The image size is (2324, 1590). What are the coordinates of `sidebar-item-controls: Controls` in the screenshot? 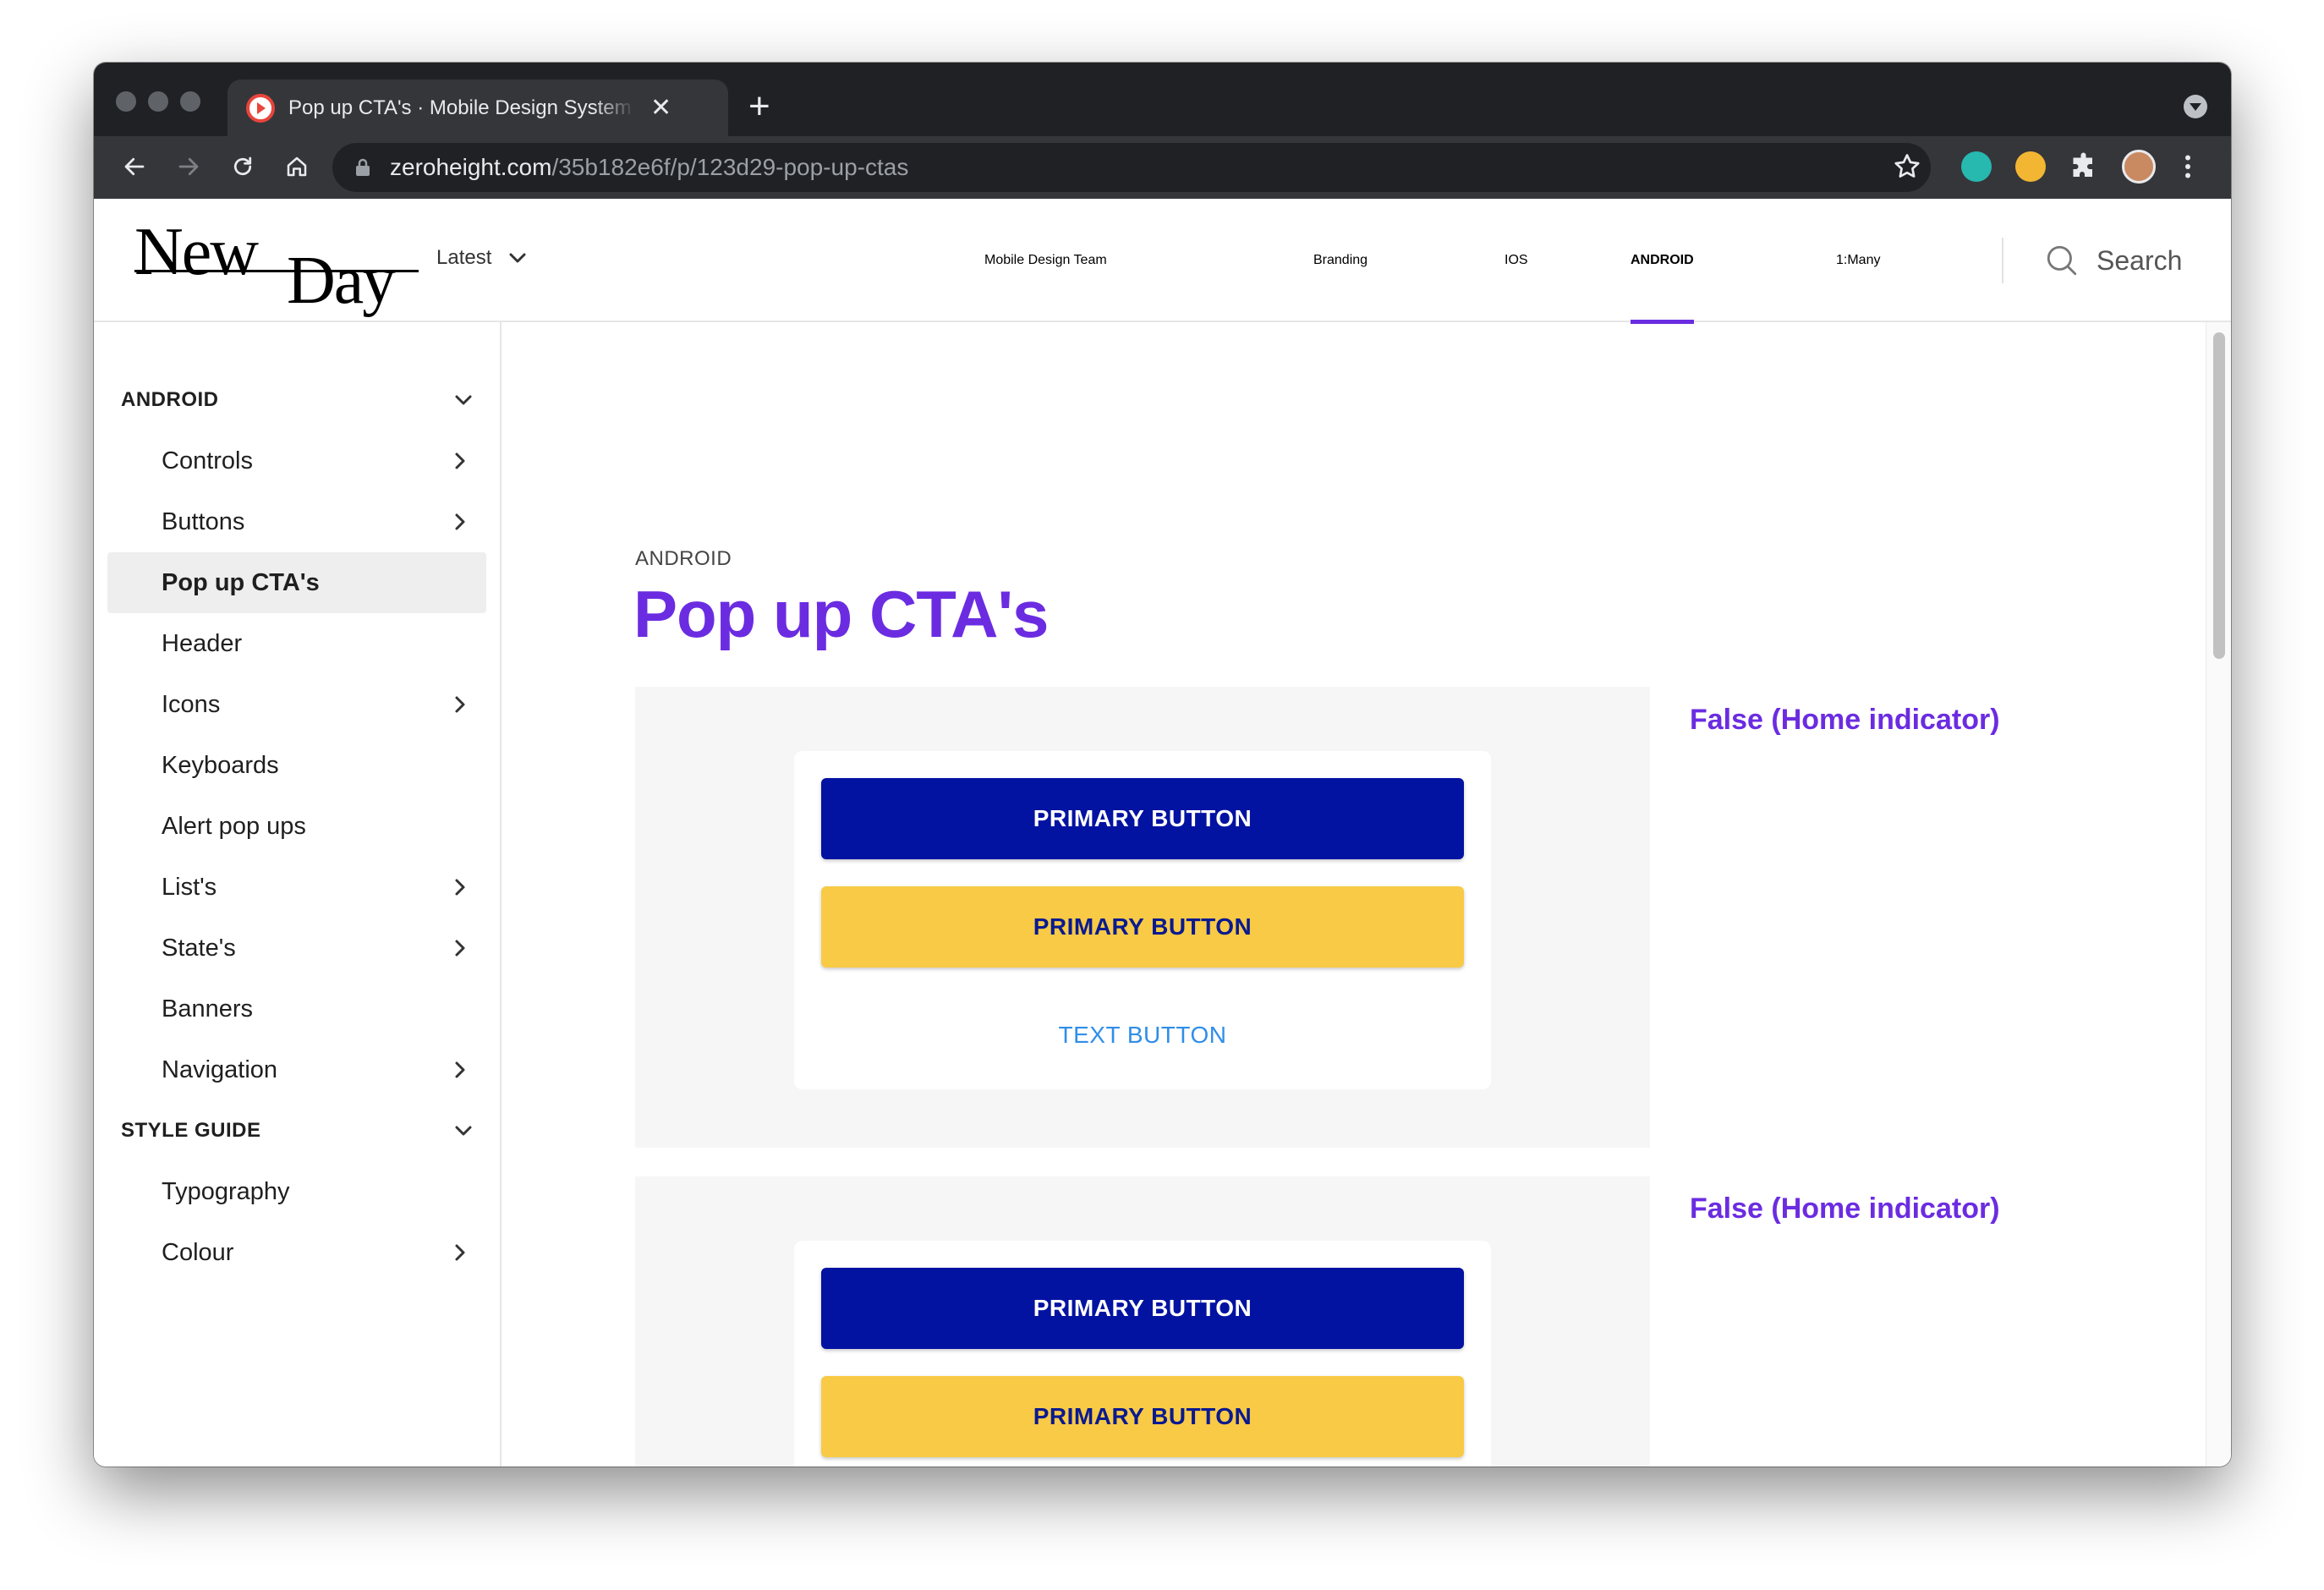 It's located at (296, 460).